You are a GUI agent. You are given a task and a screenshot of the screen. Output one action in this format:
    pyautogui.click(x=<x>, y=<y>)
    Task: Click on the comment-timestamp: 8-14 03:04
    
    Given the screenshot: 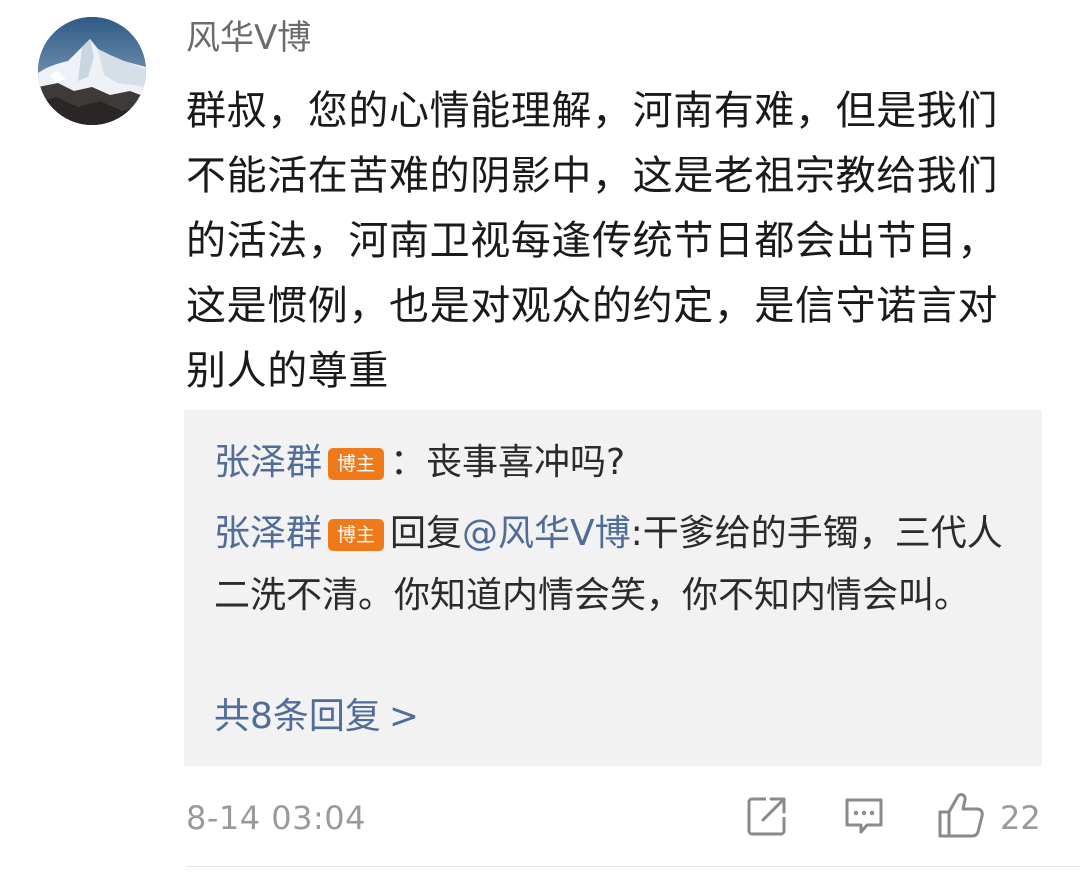 What is the action you would take?
    pyautogui.click(x=276, y=818)
    